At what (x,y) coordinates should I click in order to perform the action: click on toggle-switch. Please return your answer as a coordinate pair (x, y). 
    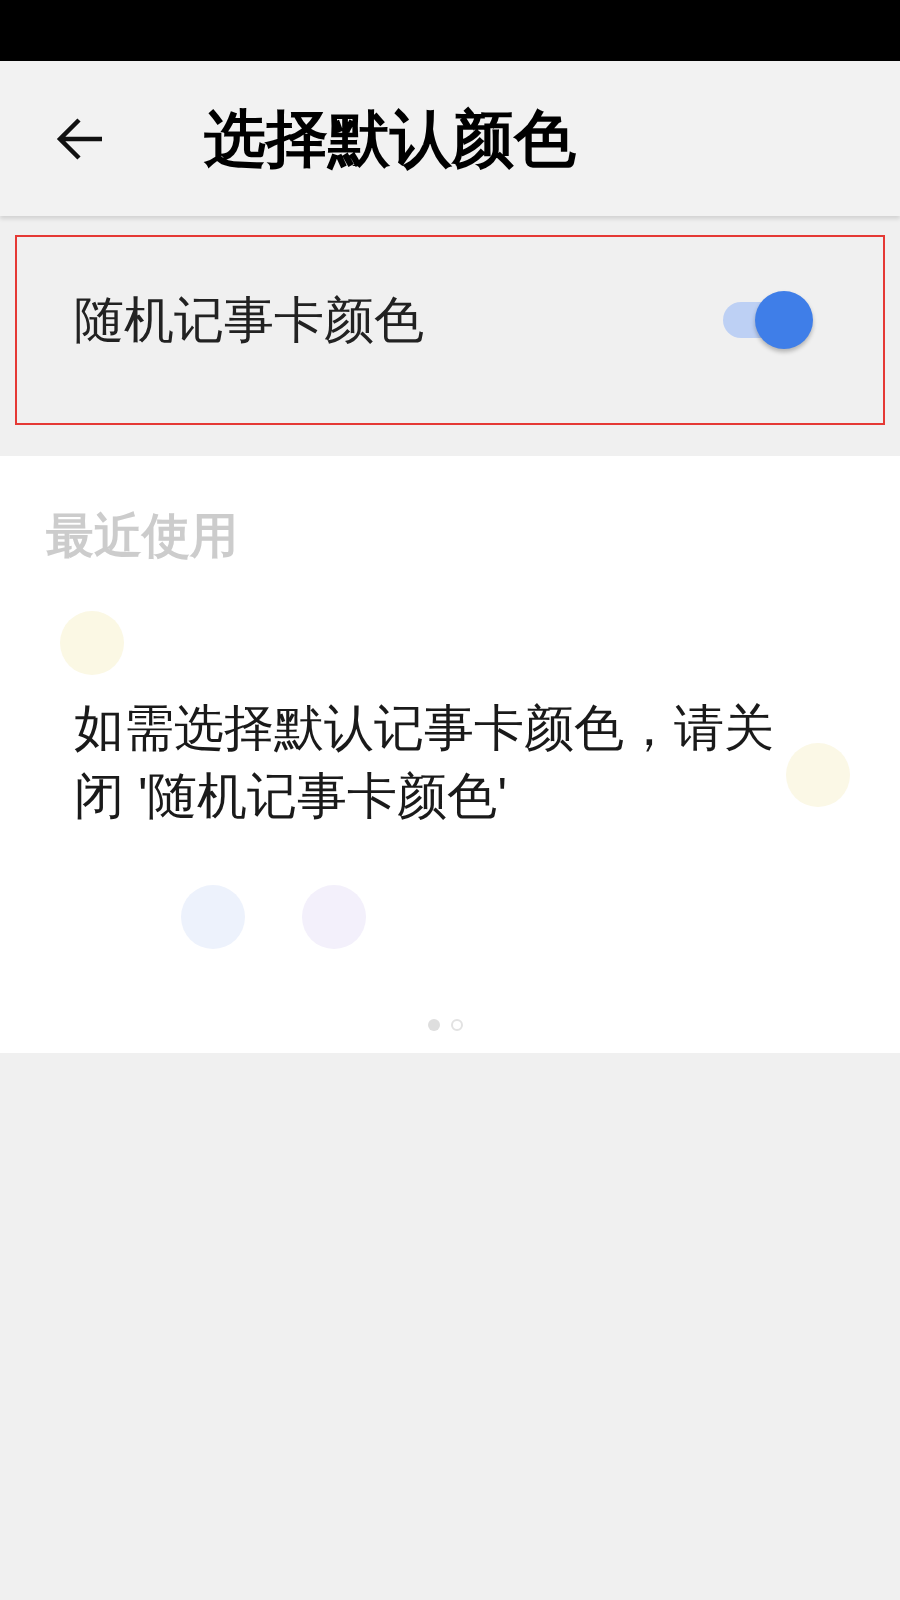
    Looking at the image, I should click on (768, 320).